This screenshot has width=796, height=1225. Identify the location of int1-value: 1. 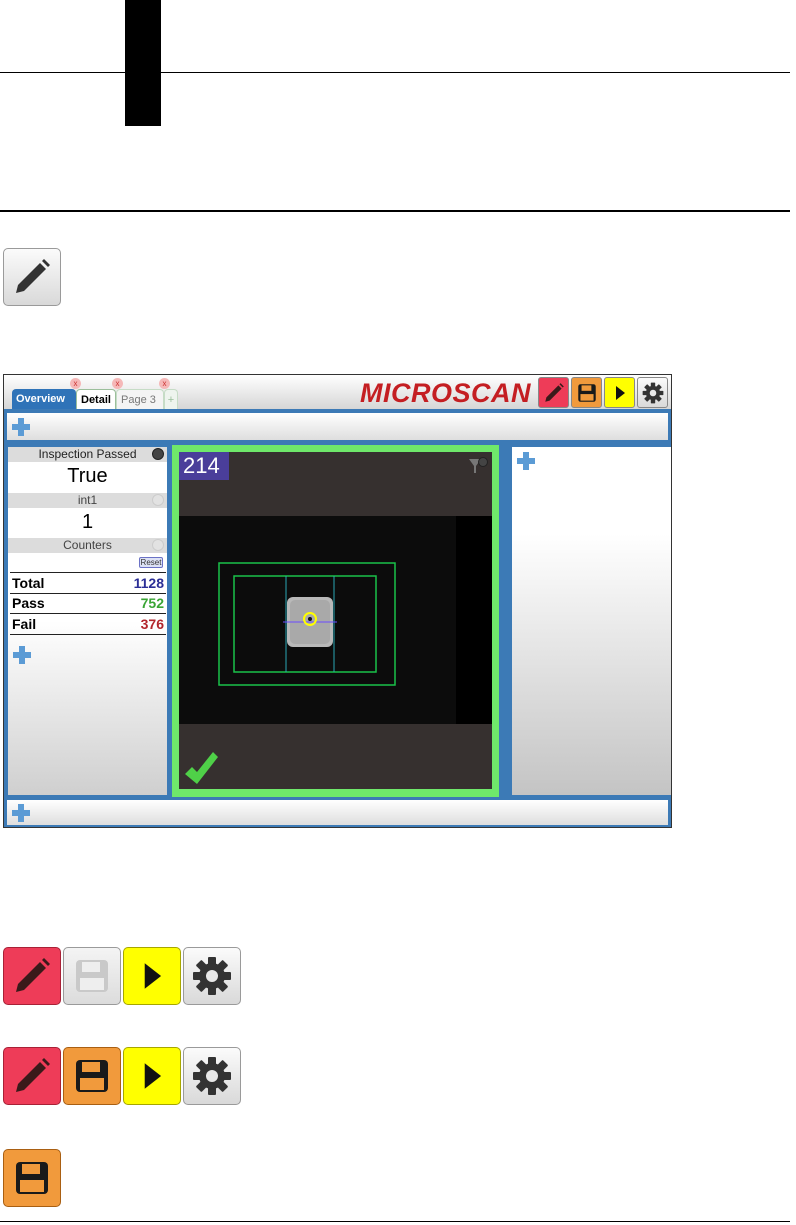
(87, 522).